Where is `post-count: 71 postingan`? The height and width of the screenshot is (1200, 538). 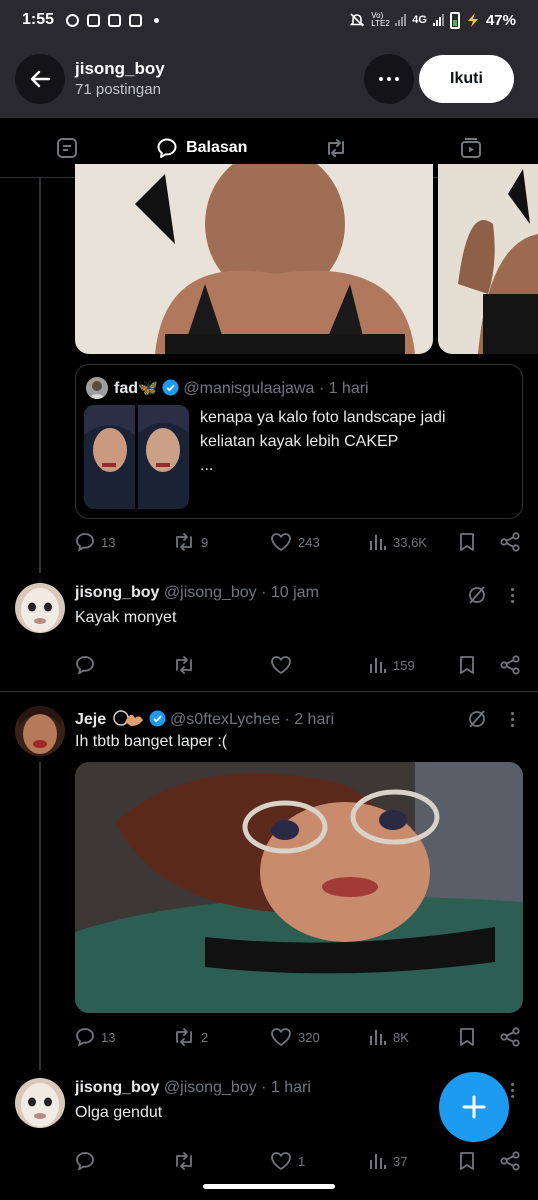
post-count: 71 postingan is located at coordinates (118, 89).